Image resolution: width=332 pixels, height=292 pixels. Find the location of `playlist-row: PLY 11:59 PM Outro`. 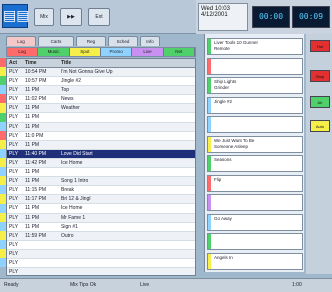

playlist-row: PLY 11:59 PM Outro is located at coordinates (101, 236).